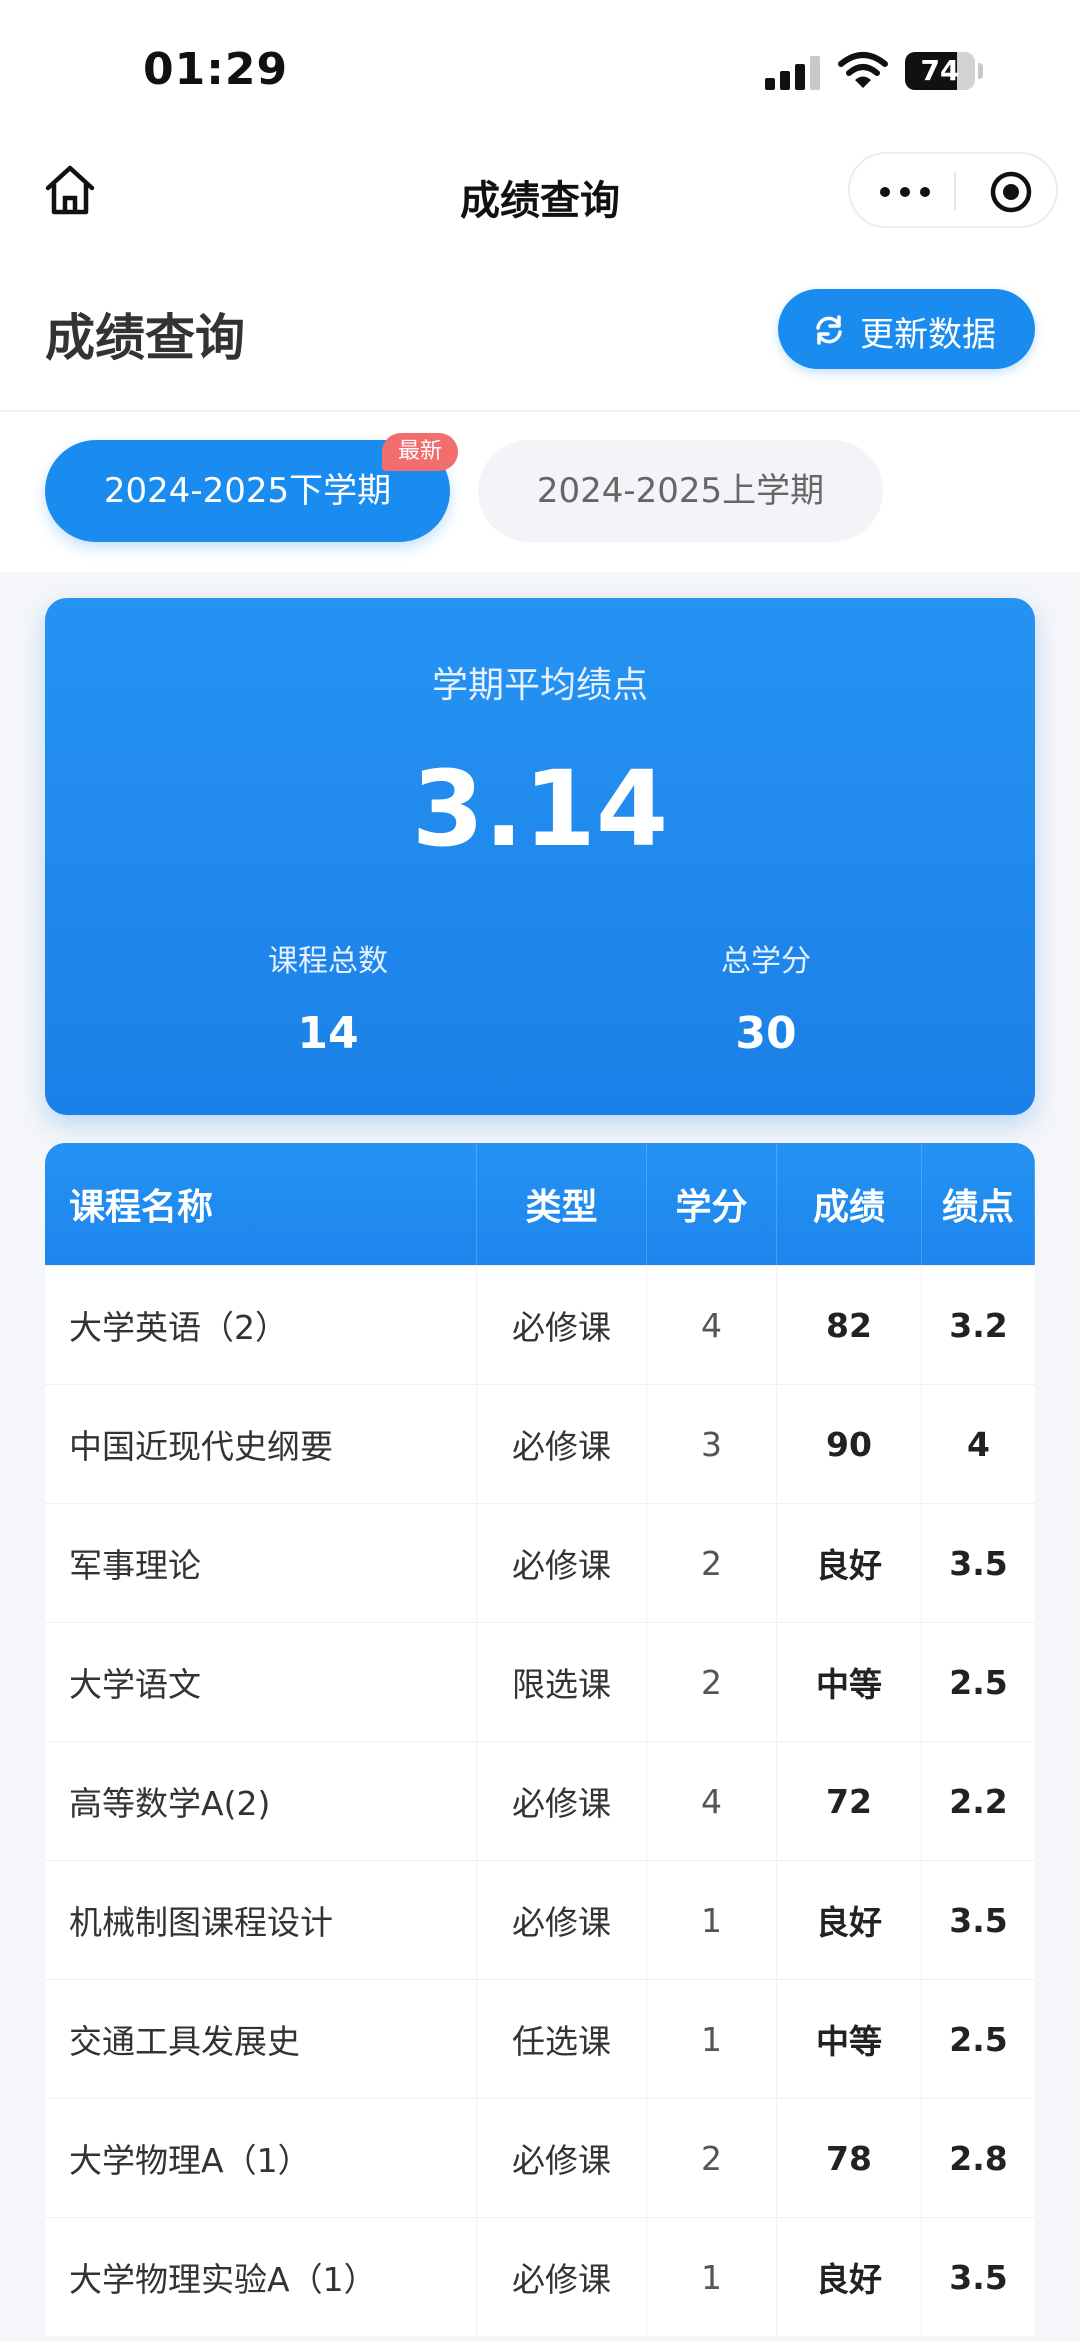  I want to click on course-name: 中国近现代史纲要, so click(261, 1444).